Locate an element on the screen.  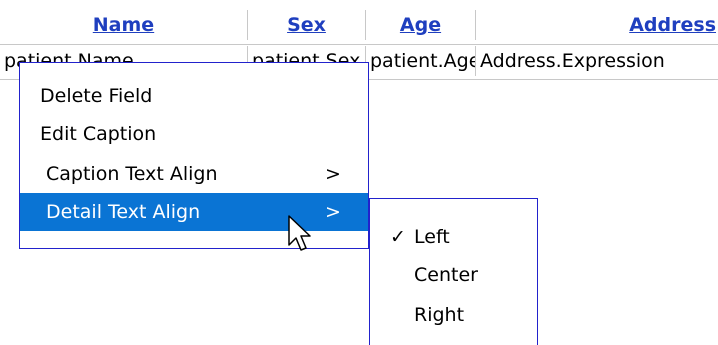
menu-item-detail-text-align: Detail Text Align > is located at coordinates (194, 212).